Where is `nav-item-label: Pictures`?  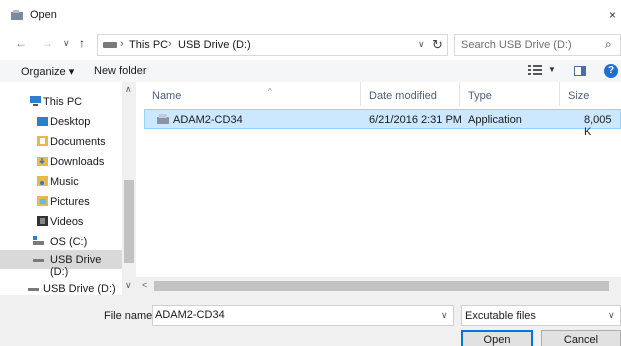 nav-item-label: Pictures is located at coordinates (70, 202).